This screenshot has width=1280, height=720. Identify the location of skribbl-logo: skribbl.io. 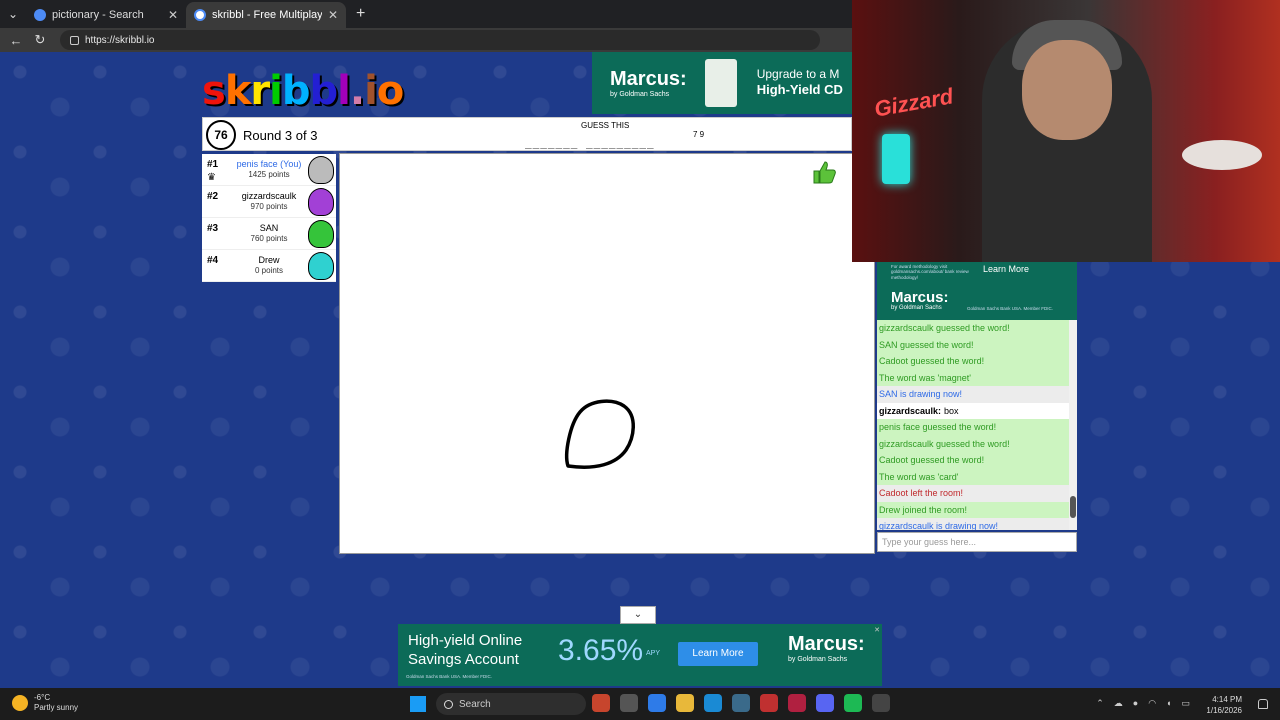
(303, 91).